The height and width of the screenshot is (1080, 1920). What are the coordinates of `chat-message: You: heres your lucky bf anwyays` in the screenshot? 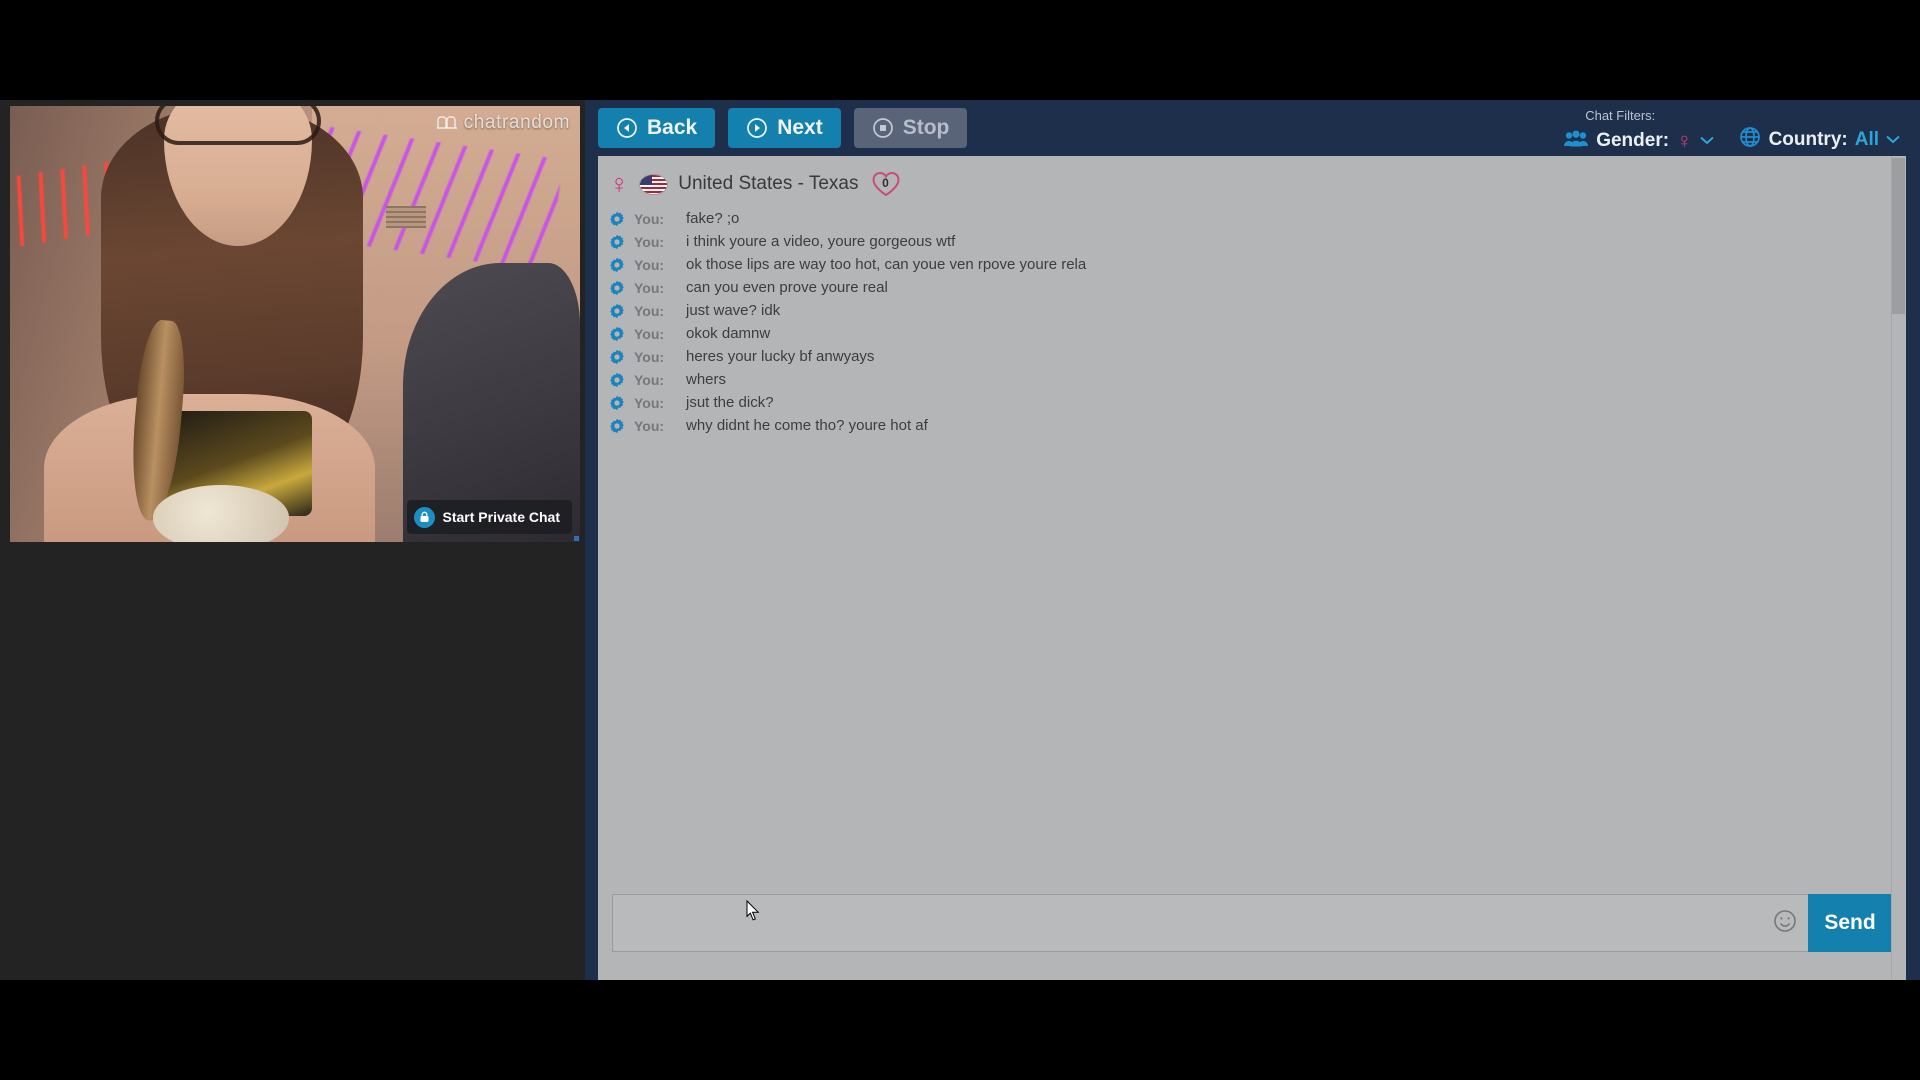 It's located at (1257, 356).